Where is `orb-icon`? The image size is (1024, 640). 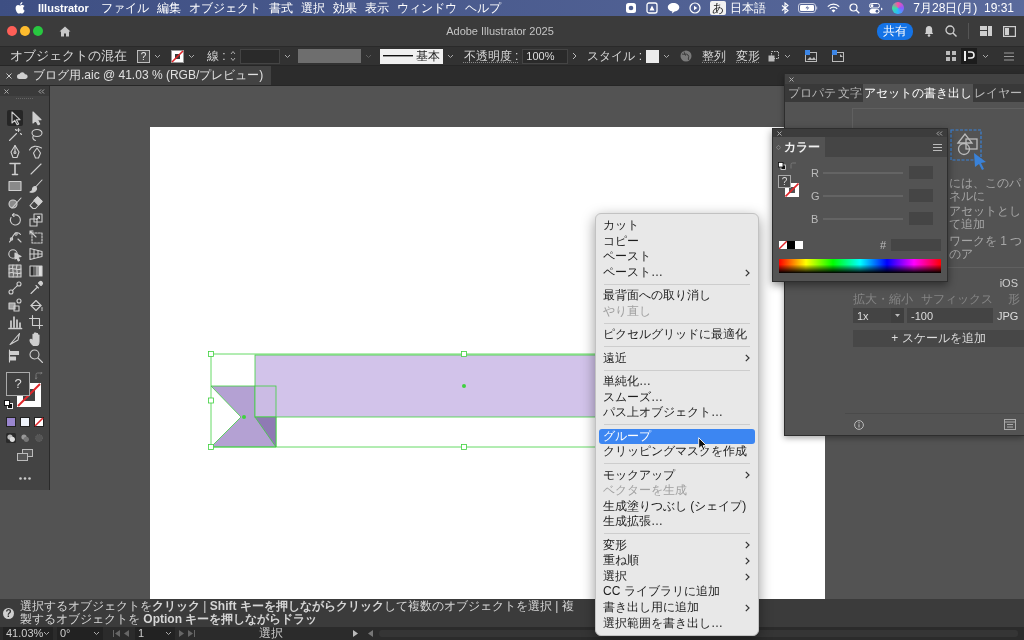 orb-icon is located at coordinates (898, 8).